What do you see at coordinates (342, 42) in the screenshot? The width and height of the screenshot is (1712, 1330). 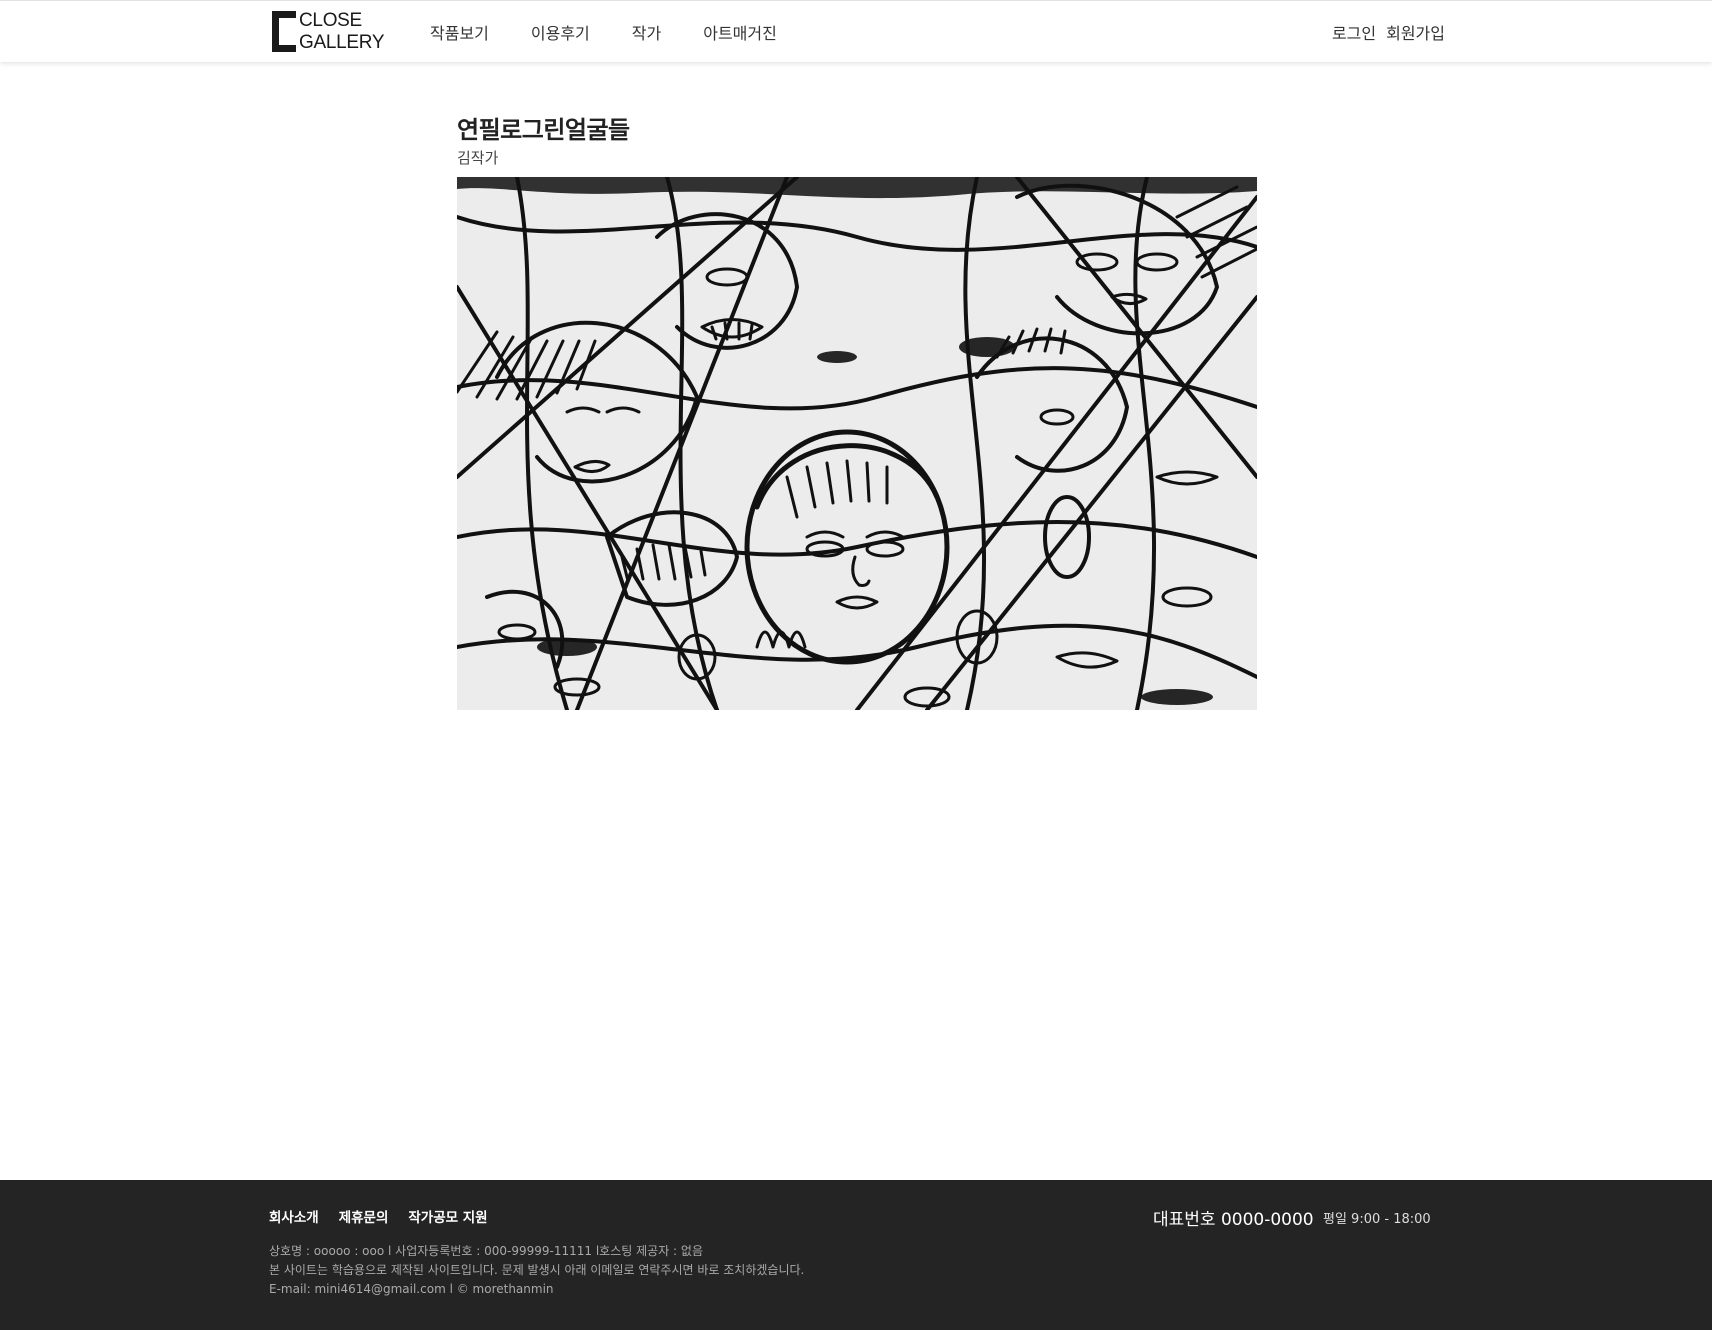 I see `logo-text-line2: GALLERY` at bounding box center [342, 42].